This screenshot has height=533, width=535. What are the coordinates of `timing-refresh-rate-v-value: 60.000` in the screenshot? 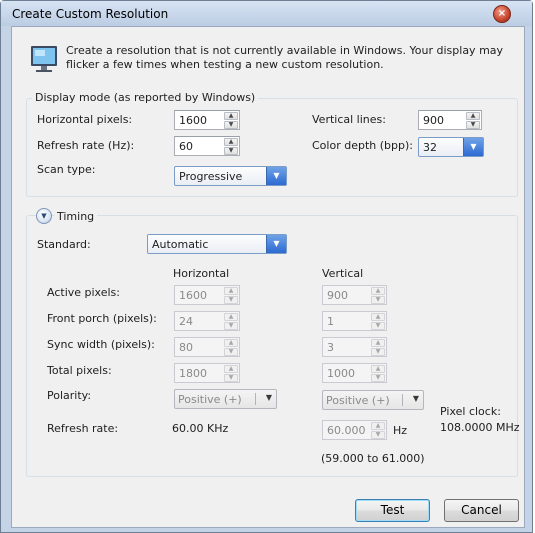 It's located at (346, 430).